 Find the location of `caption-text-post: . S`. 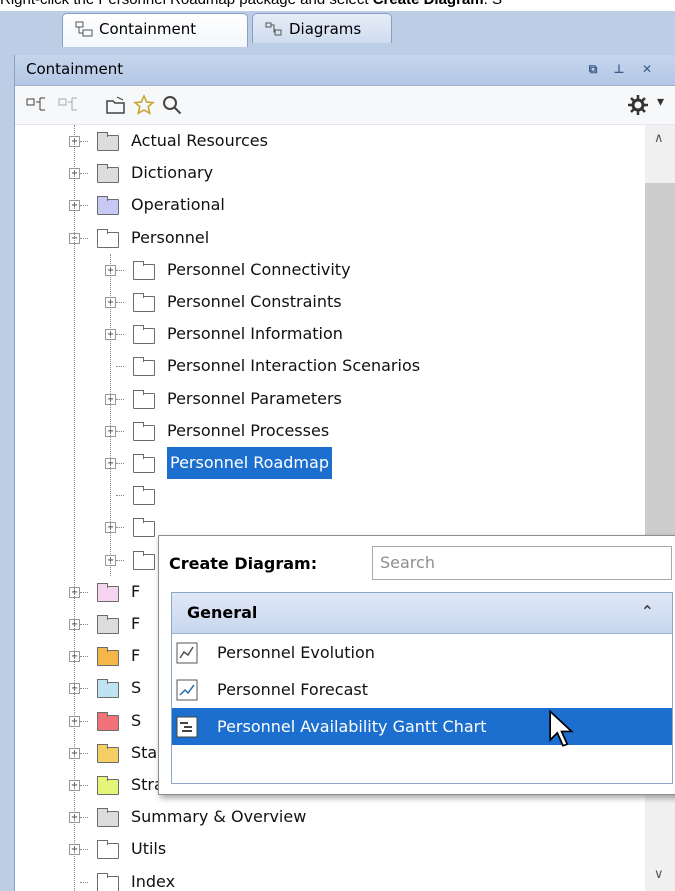

caption-text-post: . S is located at coordinates (493, 4).